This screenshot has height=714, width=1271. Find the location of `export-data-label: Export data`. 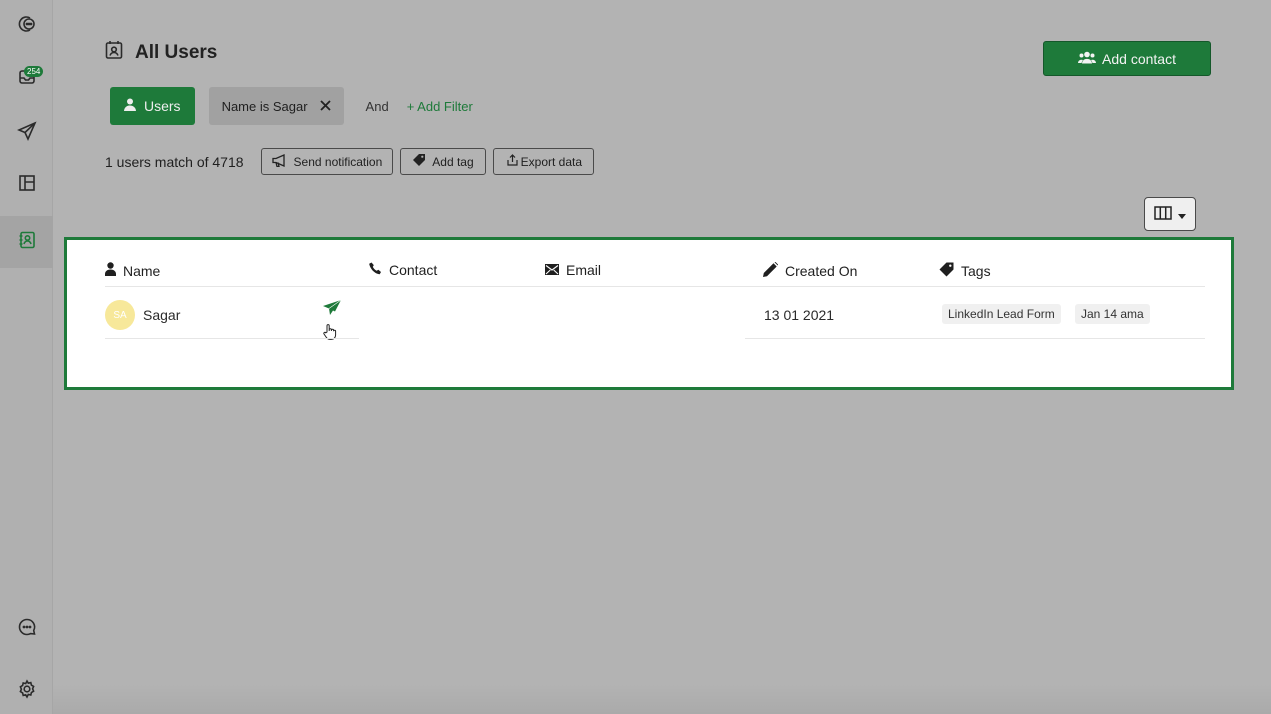

export-data-label: Export data is located at coordinates (551, 161).